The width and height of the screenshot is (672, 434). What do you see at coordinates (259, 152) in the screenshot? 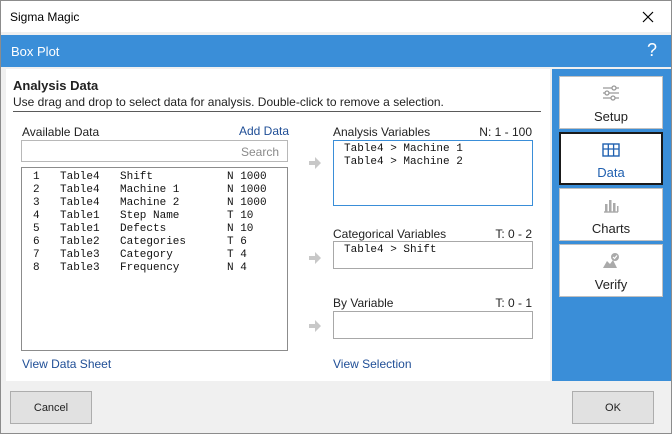
I see `search-placeholder: Search` at bounding box center [259, 152].